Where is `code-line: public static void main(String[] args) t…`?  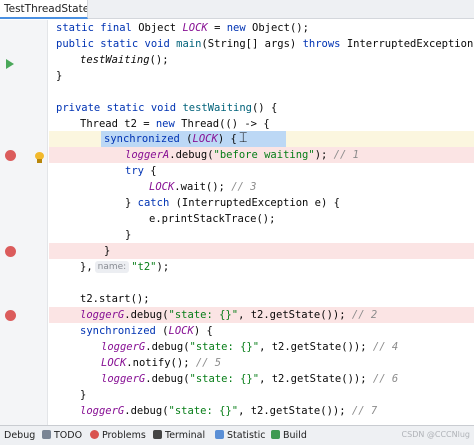
code-line: public static void main(String[] args) t… is located at coordinates (265, 44).